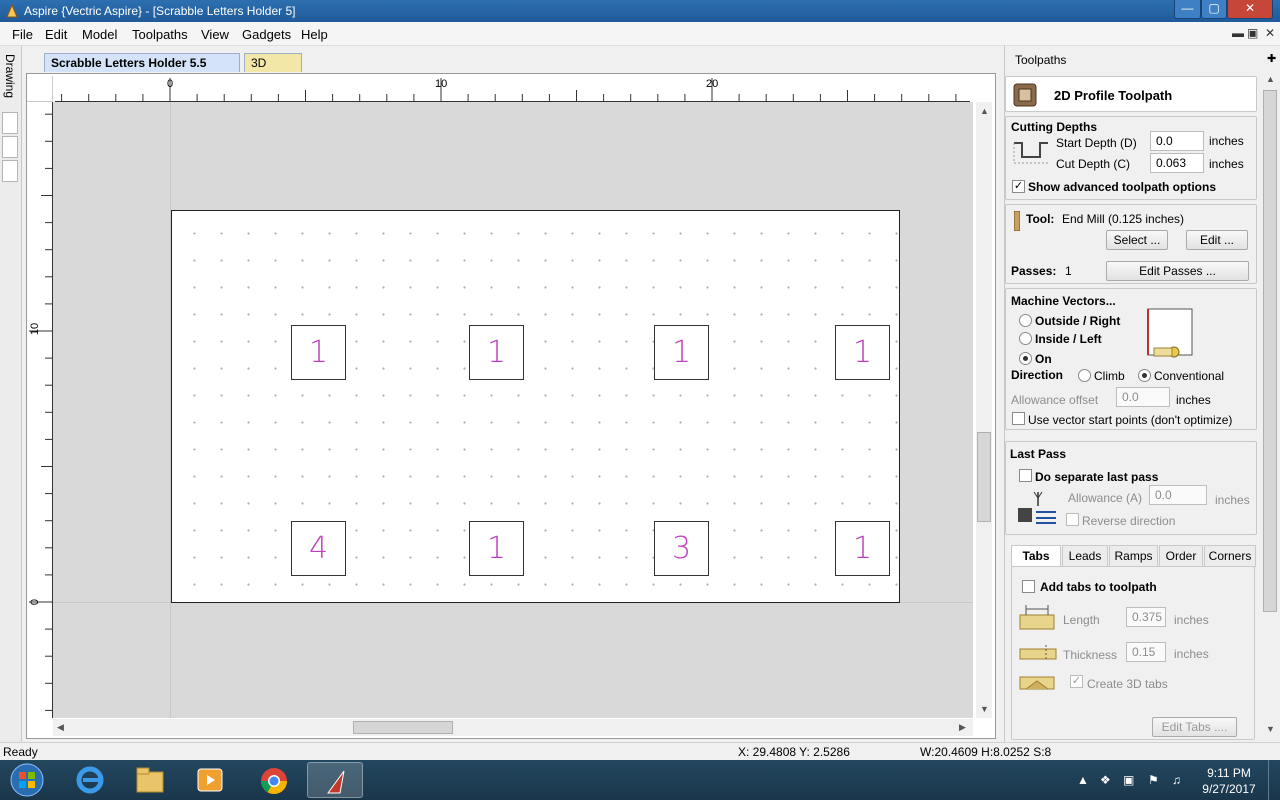 The height and width of the screenshot is (800, 1280). I want to click on add-tabs-label: Add tabs to toolpath, so click(1098, 587).